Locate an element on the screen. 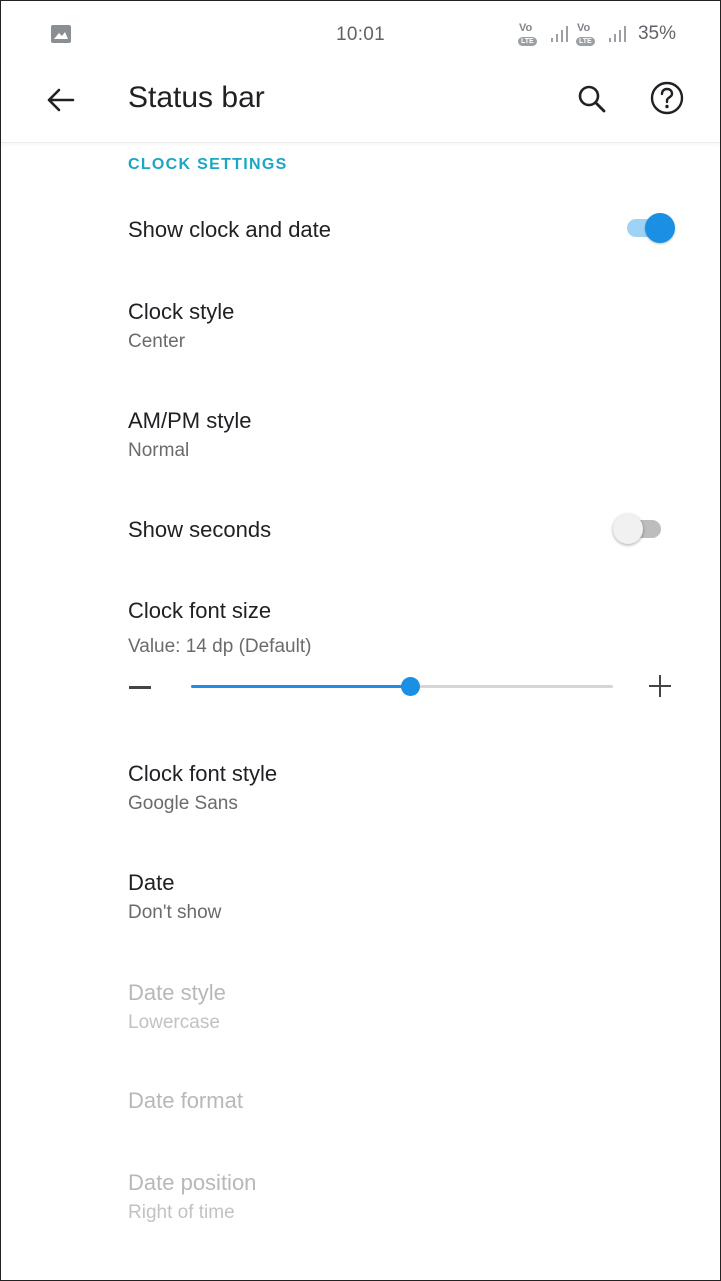 The image size is (721, 1281). increase-button is located at coordinates (661, 687).